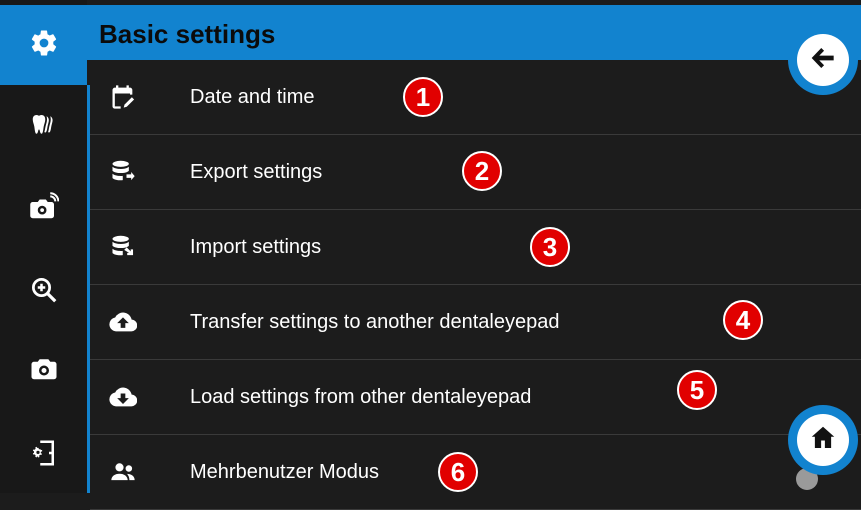 The height and width of the screenshot is (510, 861). I want to click on home-icon, so click(823, 440).